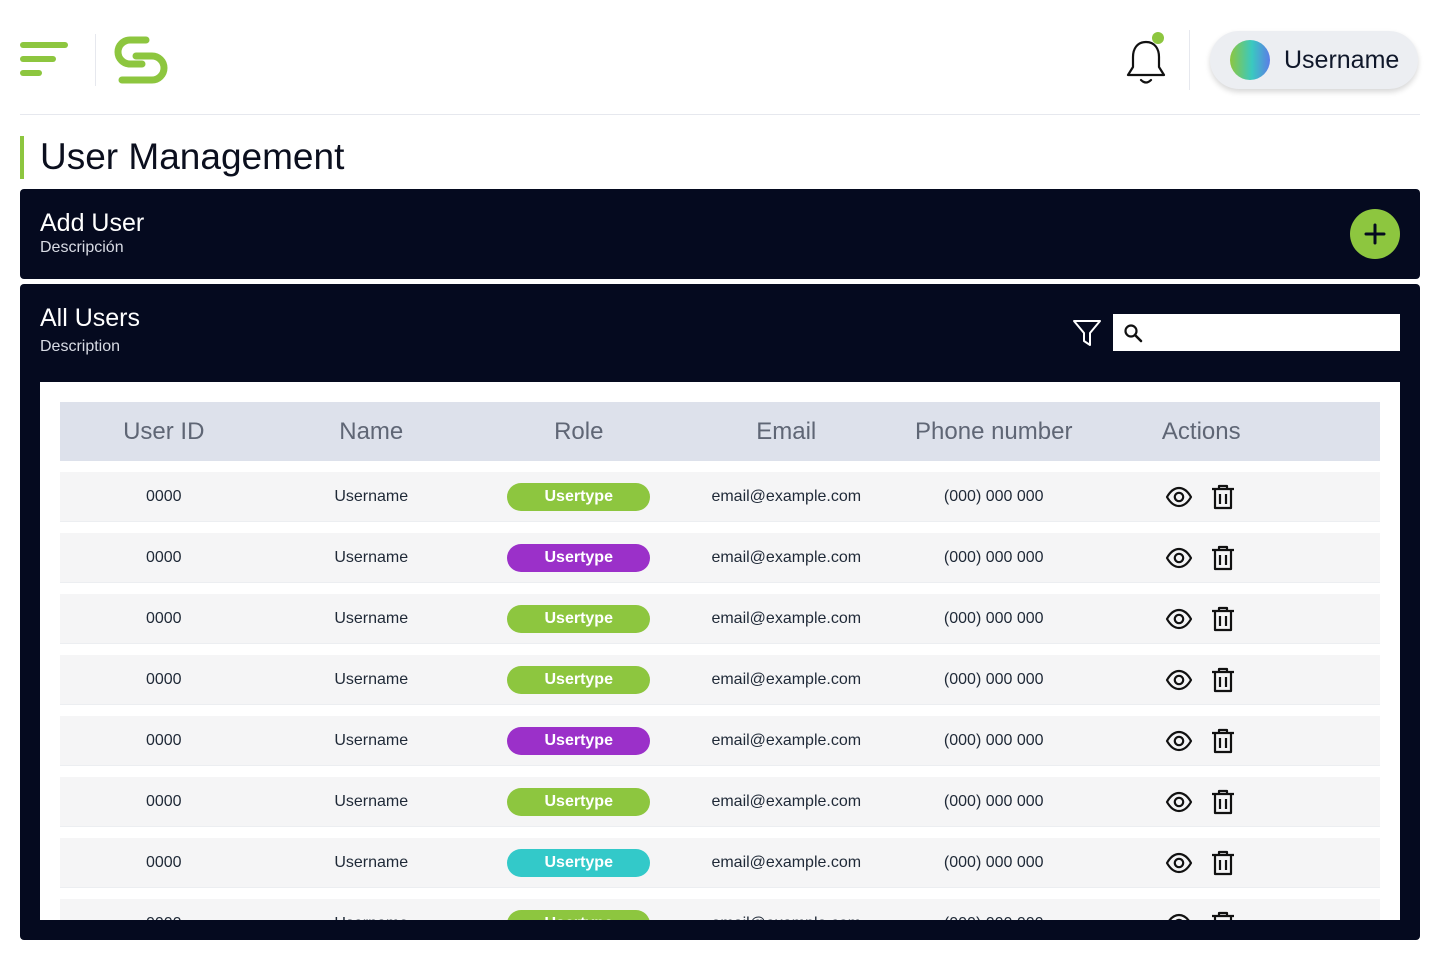  I want to click on column-header-email: Email, so click(787, 431).